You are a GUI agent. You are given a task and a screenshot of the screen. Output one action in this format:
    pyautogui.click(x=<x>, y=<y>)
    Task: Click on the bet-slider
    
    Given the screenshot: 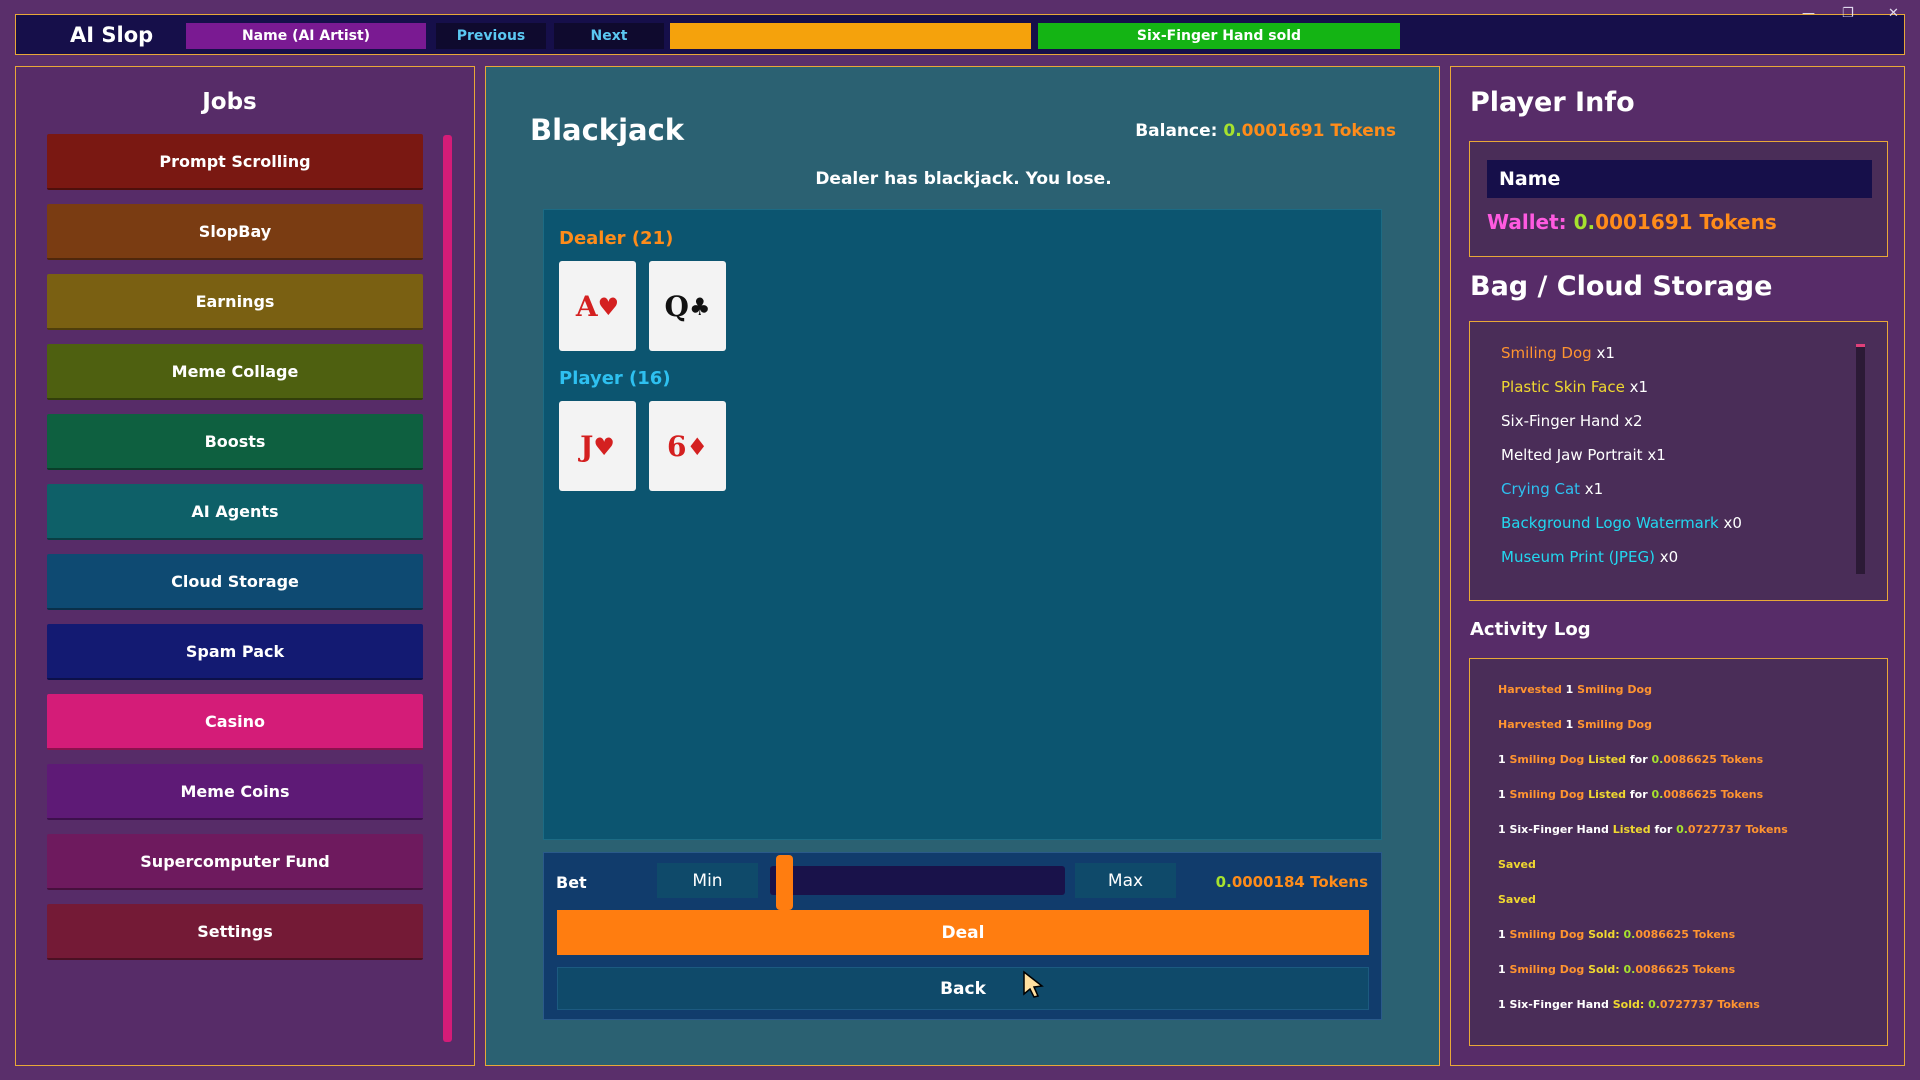 What is the action you would take?
    pyautogui.click(x=917, y=880)
    